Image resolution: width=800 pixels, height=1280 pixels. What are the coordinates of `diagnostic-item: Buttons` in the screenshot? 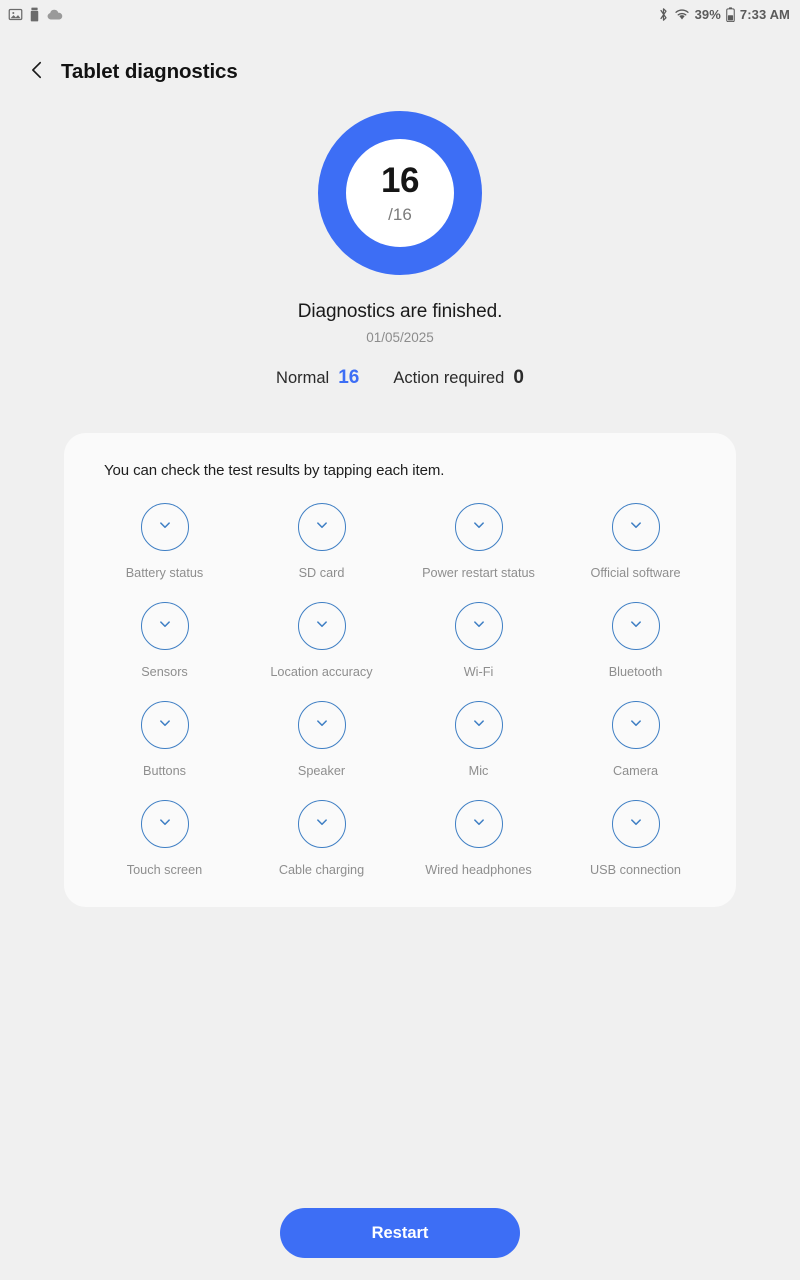 It's located at (164, 739).